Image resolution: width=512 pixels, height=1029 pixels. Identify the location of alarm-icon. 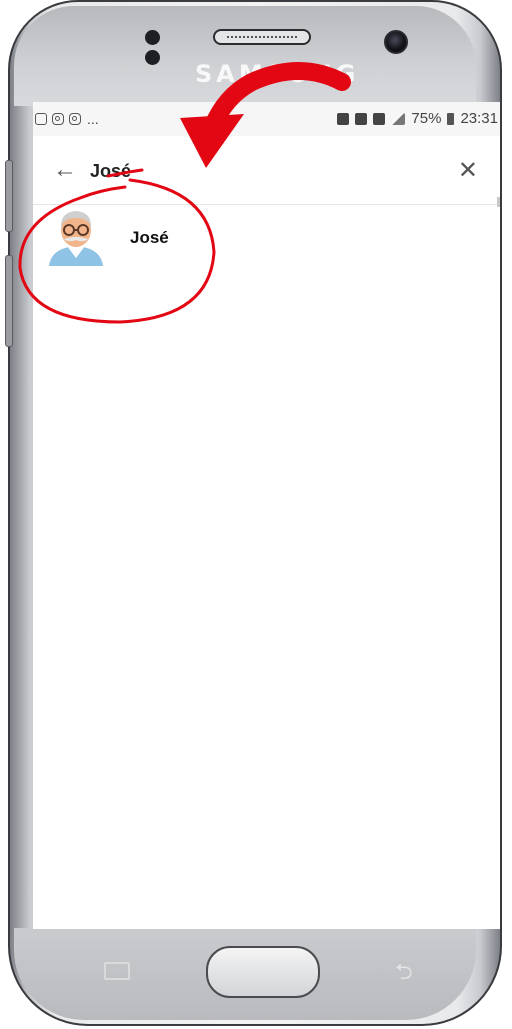
(379, 118).